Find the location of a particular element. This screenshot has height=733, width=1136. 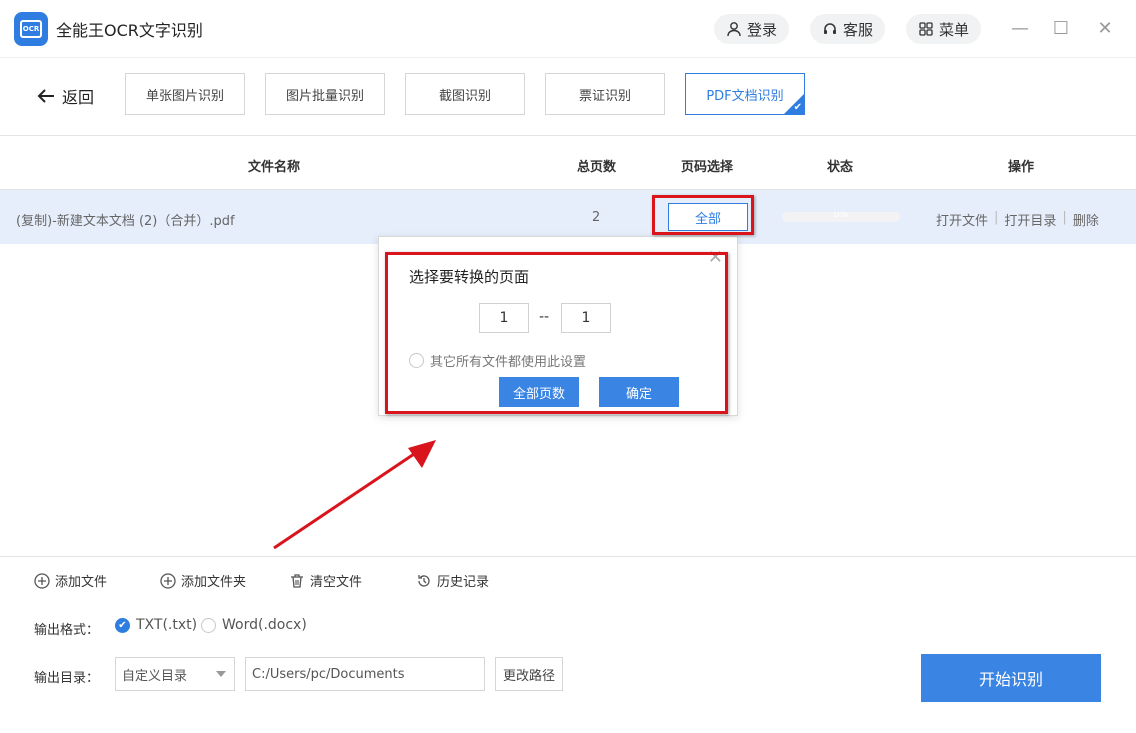

output-format-label: 输出格式： is located at coordinates (67, 630).